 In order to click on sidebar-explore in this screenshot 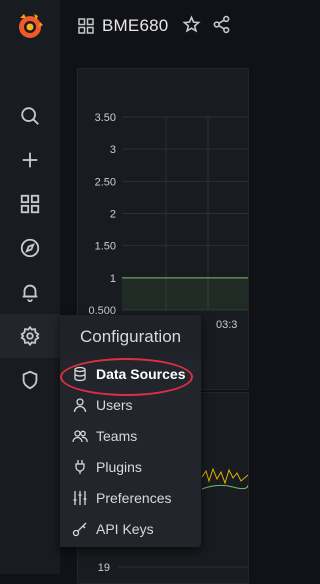, I will do `click(30, 248)`.